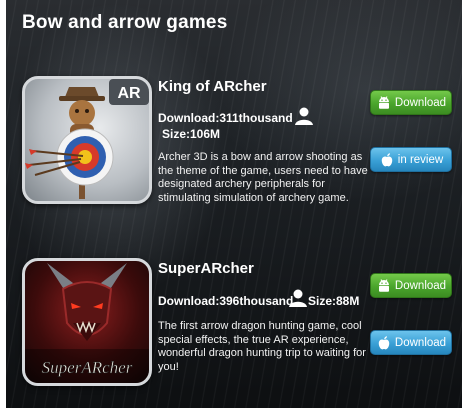  I want to click on ar-badge-text: AR, so click(129, 93).